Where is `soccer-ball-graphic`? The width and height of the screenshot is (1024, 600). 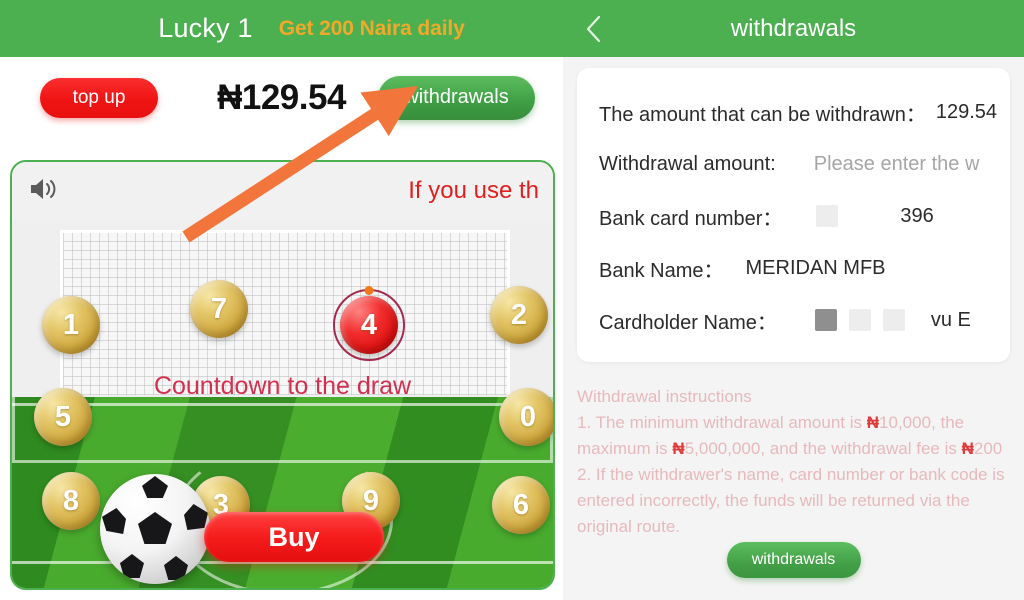 soccer-ball-graphic is located at coordinates (155, 529).